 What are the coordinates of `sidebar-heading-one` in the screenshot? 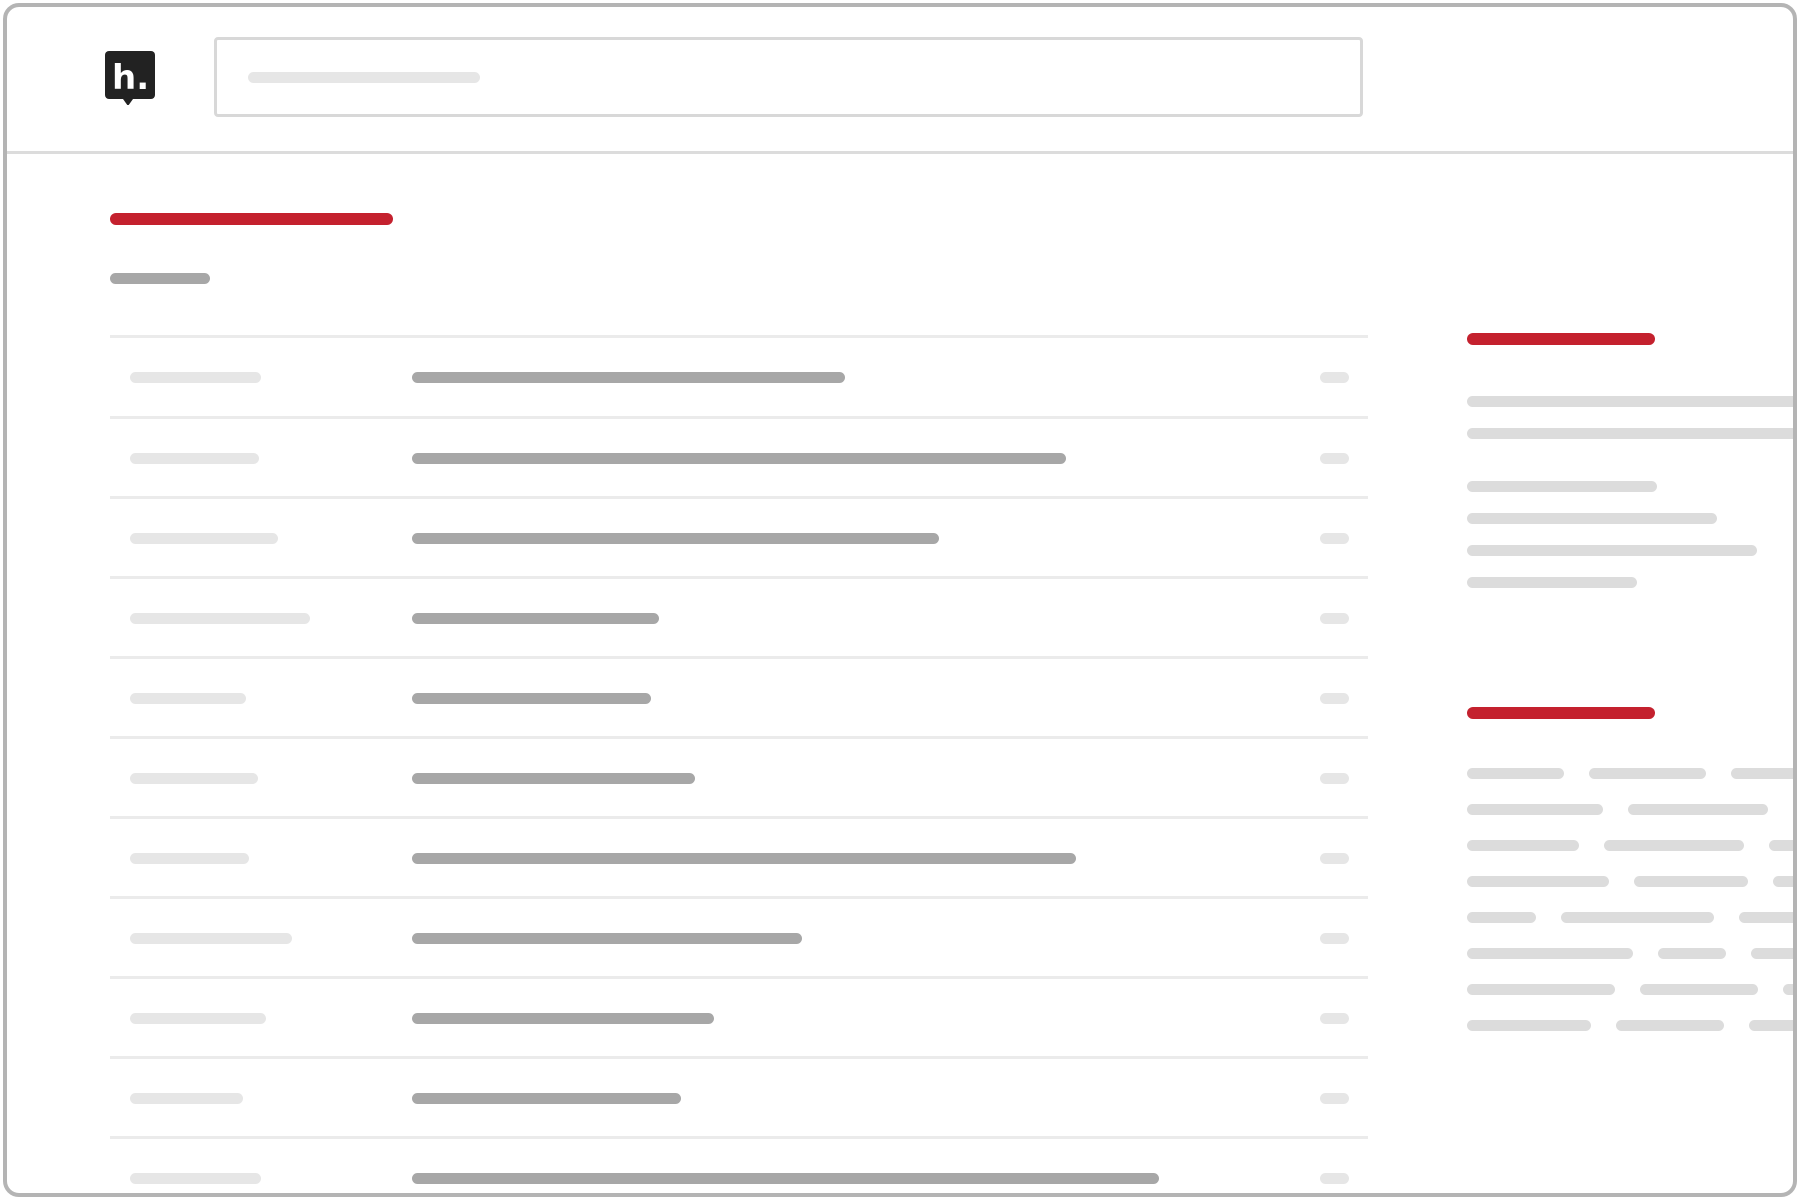 It's located at (1561, 339).